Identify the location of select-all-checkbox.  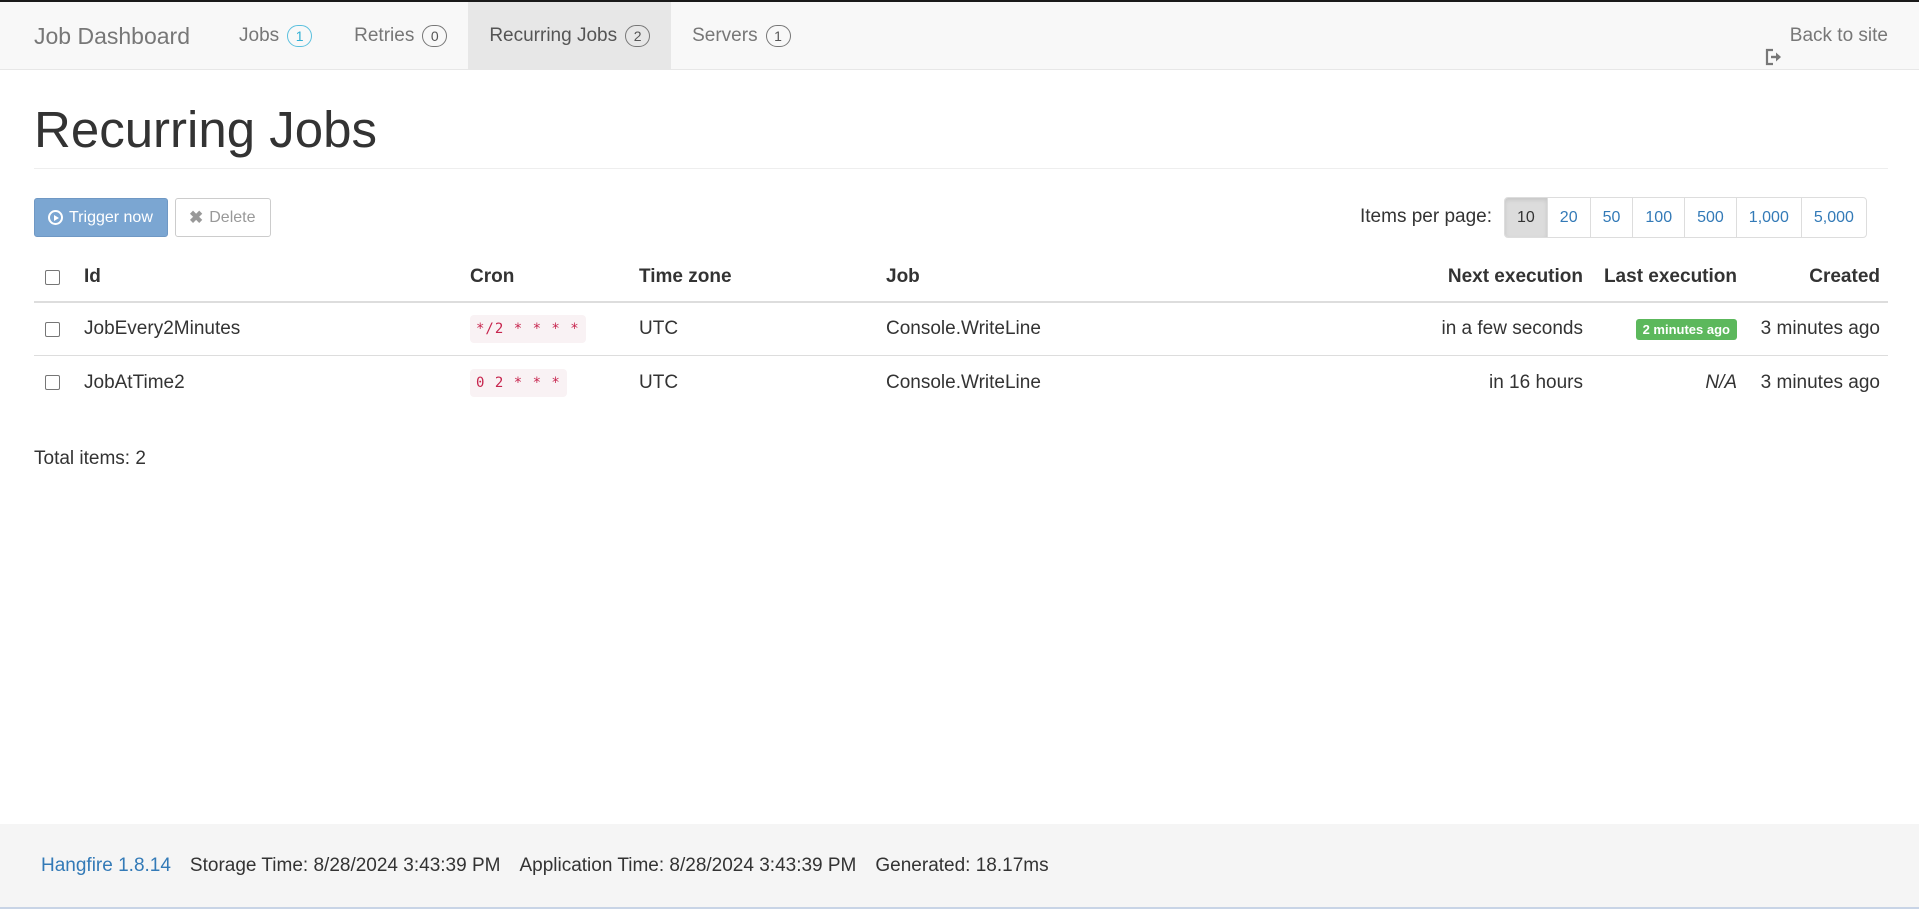
(52, 277).